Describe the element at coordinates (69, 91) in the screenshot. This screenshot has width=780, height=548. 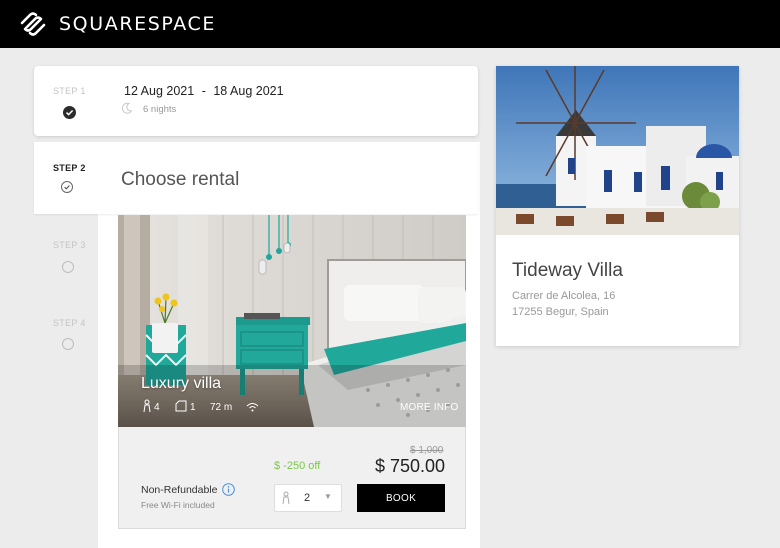
I see `step-1-label: STEP 1` at that location.